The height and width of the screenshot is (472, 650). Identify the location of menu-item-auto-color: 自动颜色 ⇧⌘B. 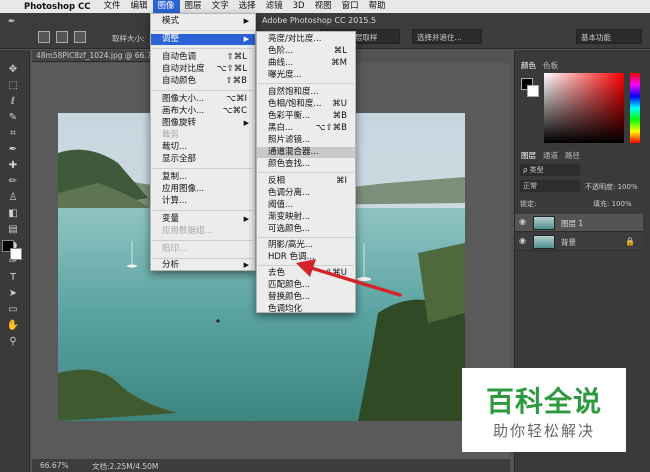
(203, 81).